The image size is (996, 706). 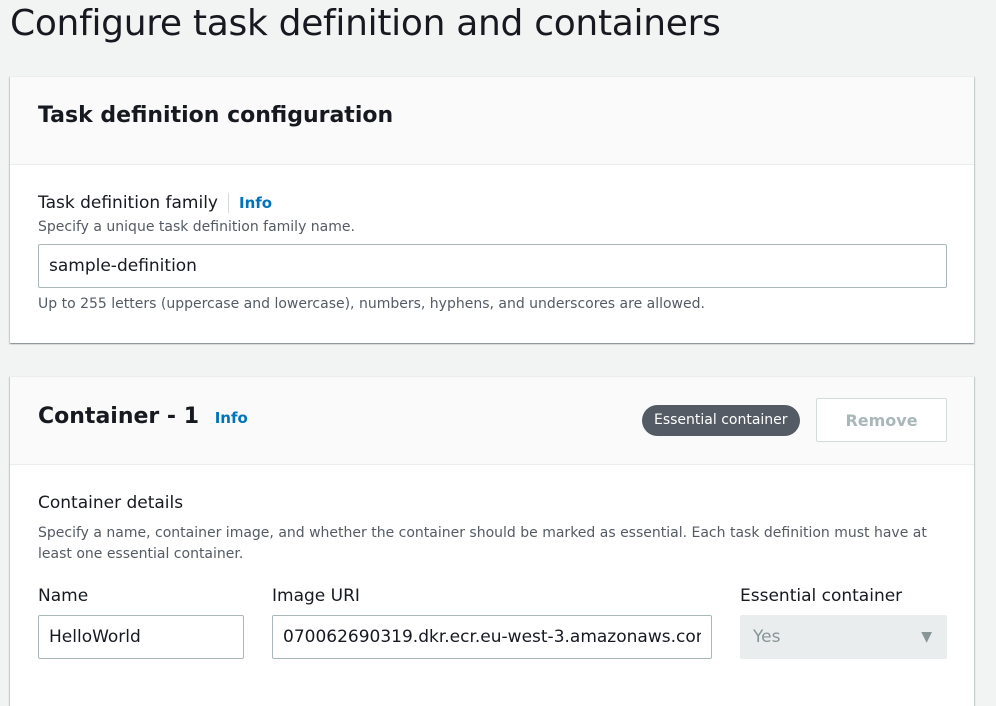 What do you see at coordinates (216, 115) in the screenshot?
I see `panel-title: Task definition configuration` at bounding box center [216, 115].